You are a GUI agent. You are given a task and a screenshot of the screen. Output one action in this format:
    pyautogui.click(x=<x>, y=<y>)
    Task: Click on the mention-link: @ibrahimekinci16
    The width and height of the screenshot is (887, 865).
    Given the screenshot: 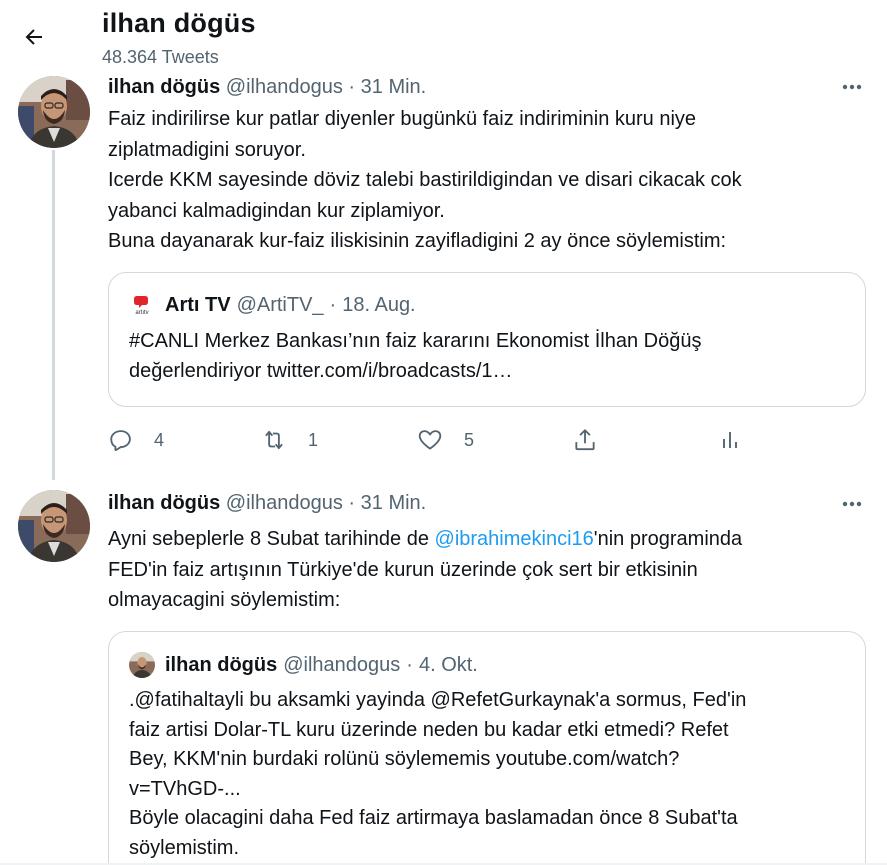 What is the action you would take?
    pyautogui.click(x=514, y=539)
    